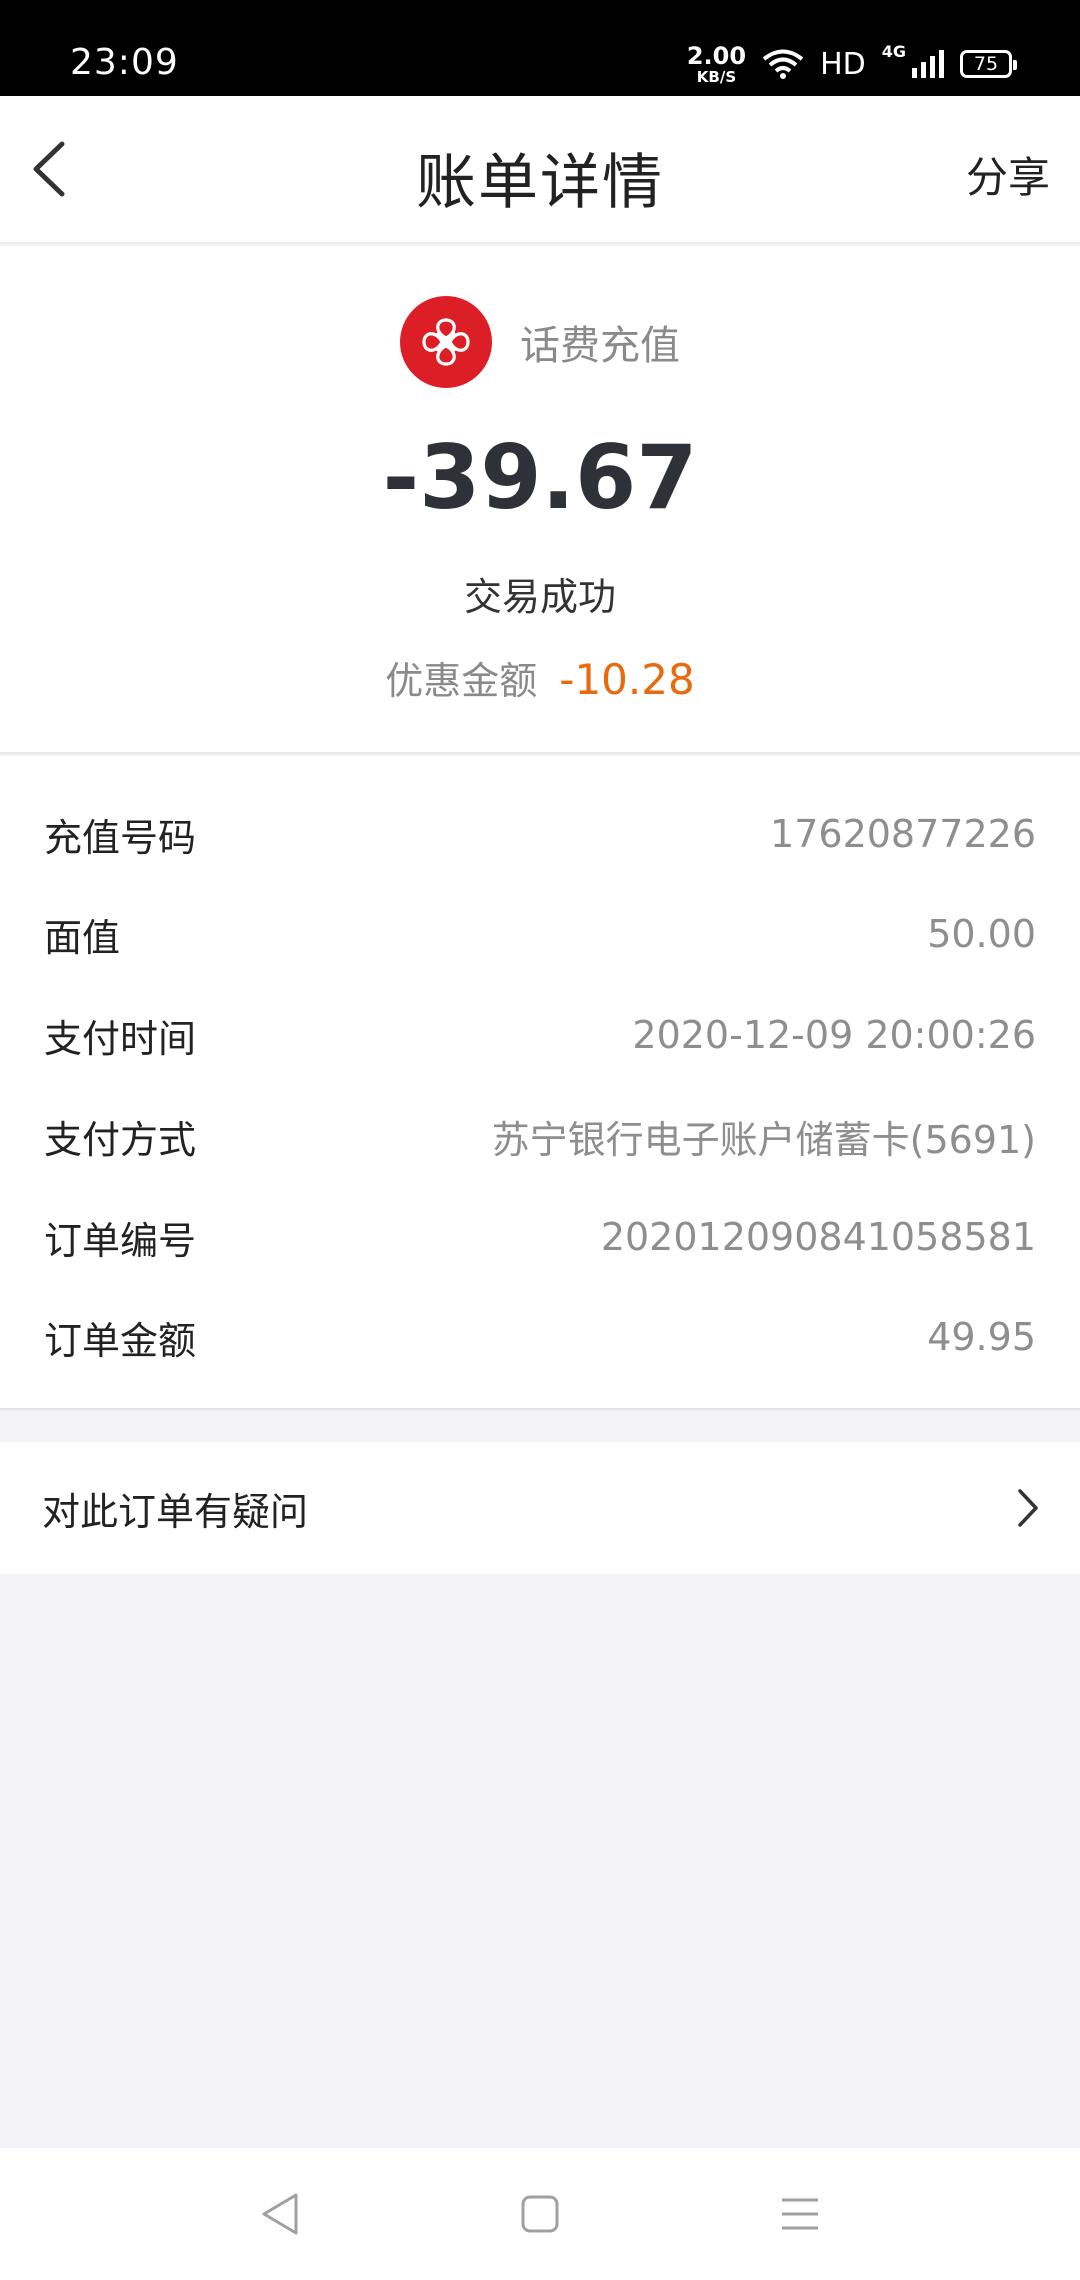 The height and width of the screenshot is (2280, 1080). I want to click on transaction-amount: -39.67, so click(540, 477).